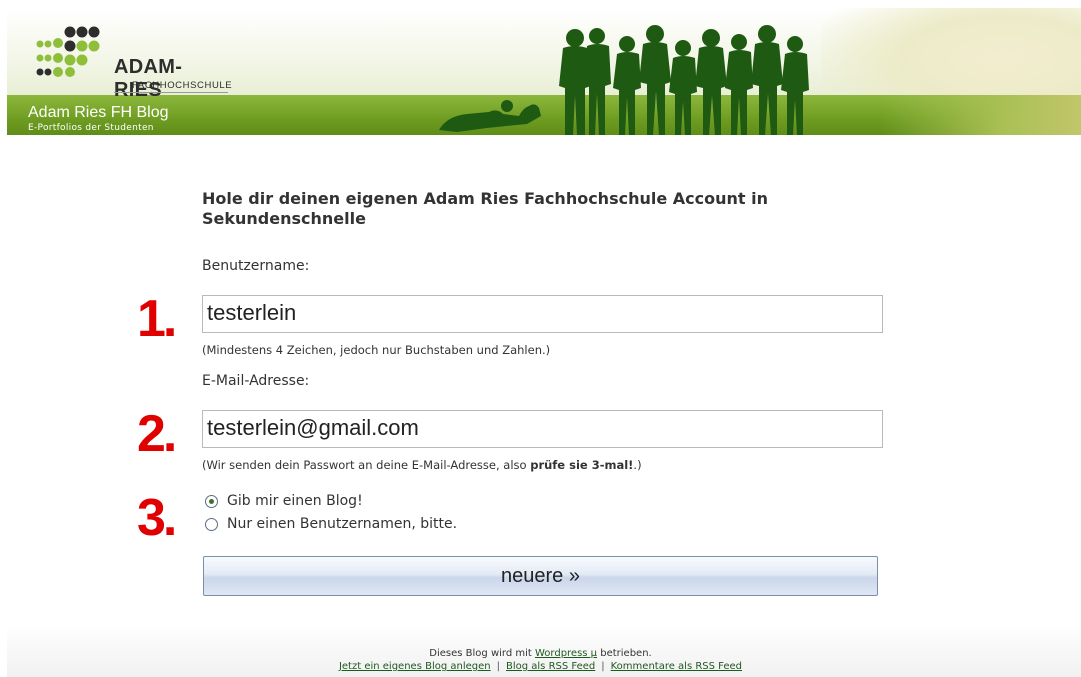 The height and width of the screenshot is (677, 1081). What do you see at coordinates (91, 128) in the screenshot?
I see `blog-subtitle: E-Portfolios der Studenten` at bounding box center [91, 128].